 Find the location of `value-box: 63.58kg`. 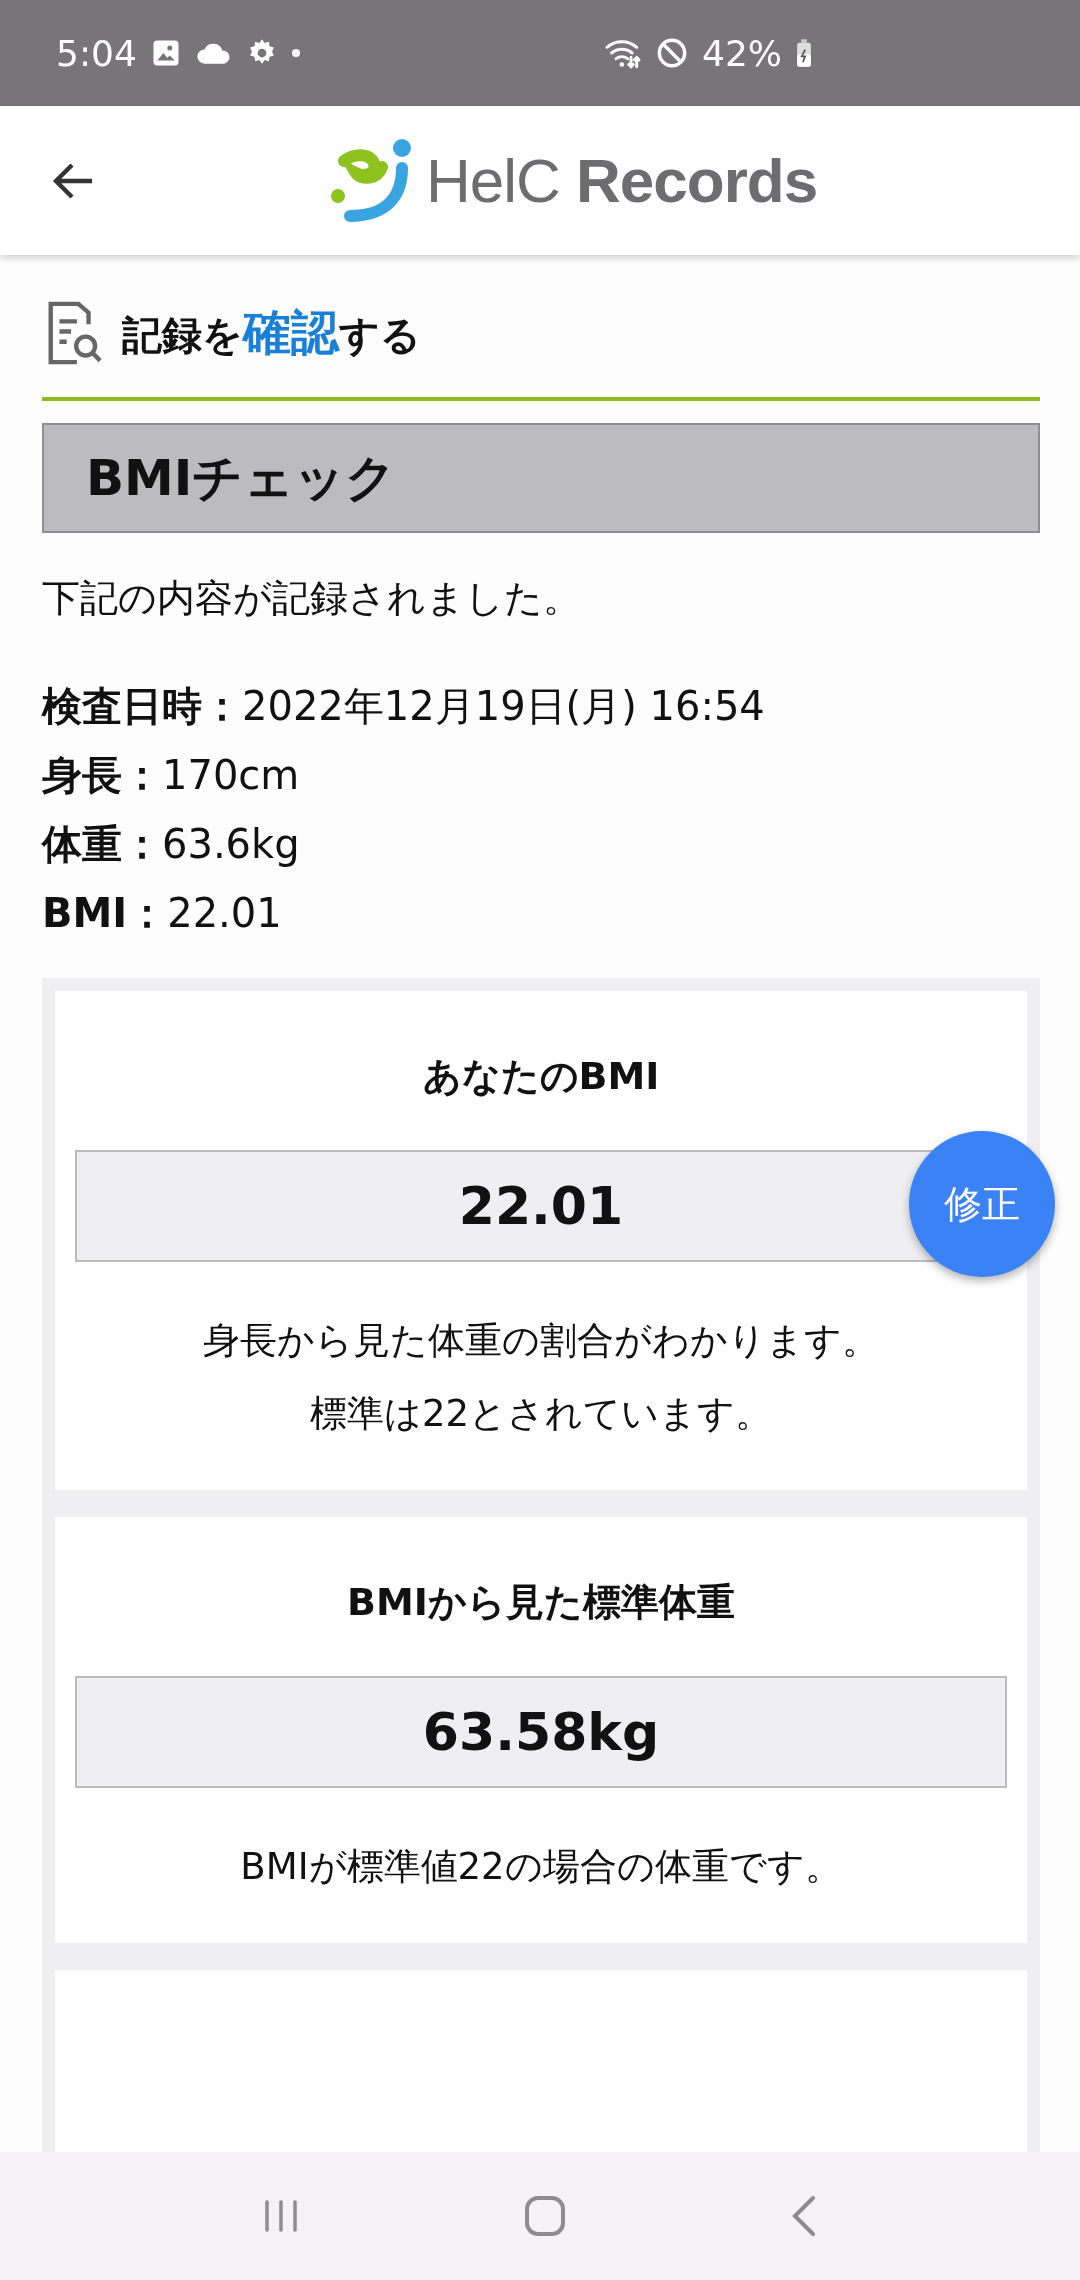

value-box: 63.58kg is located at coordinates (541, 1732).